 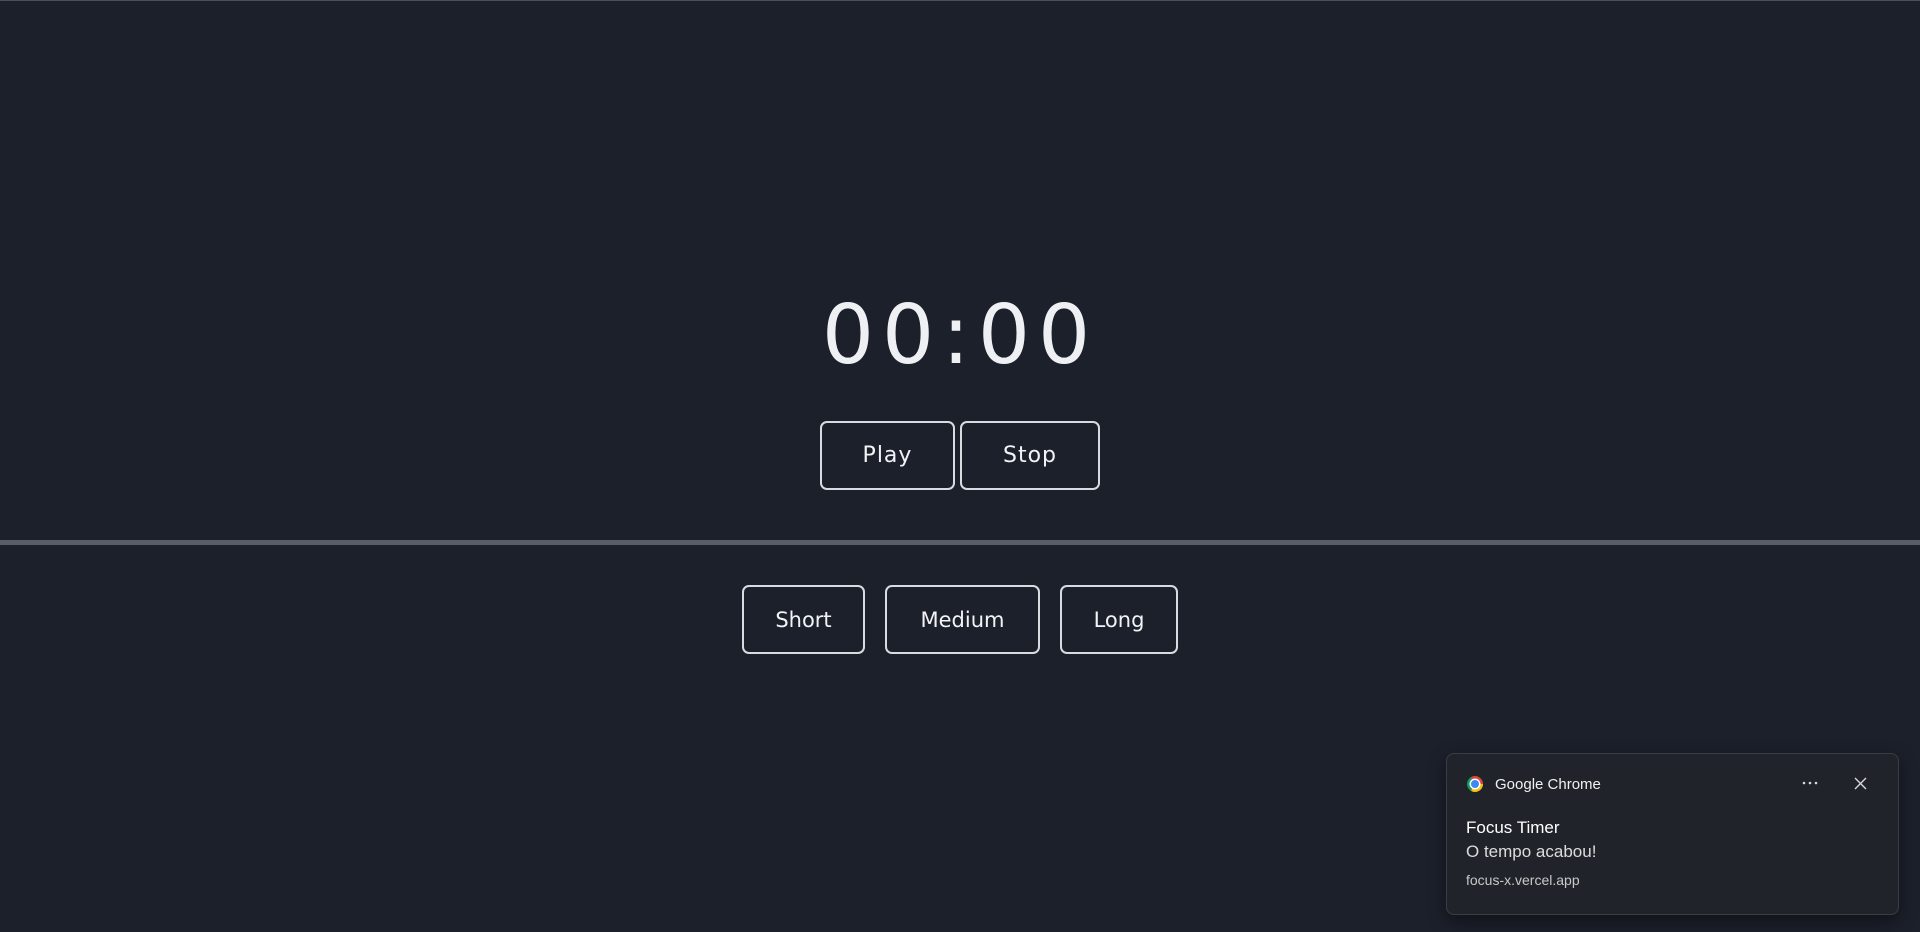 What do you see at coordinates (1119, 619) in the screenshot?
I see `long-preset-button: Long` at bounding box center [1119, 619].